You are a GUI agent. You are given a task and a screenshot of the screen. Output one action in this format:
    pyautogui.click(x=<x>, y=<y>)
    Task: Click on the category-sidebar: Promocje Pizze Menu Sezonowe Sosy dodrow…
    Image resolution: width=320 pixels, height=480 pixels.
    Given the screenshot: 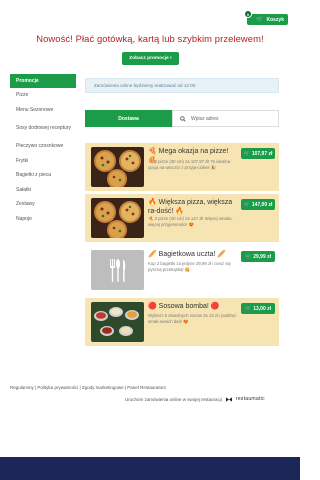 What is the action you would take?
    pyautogui.click(x=43, y=150)
    